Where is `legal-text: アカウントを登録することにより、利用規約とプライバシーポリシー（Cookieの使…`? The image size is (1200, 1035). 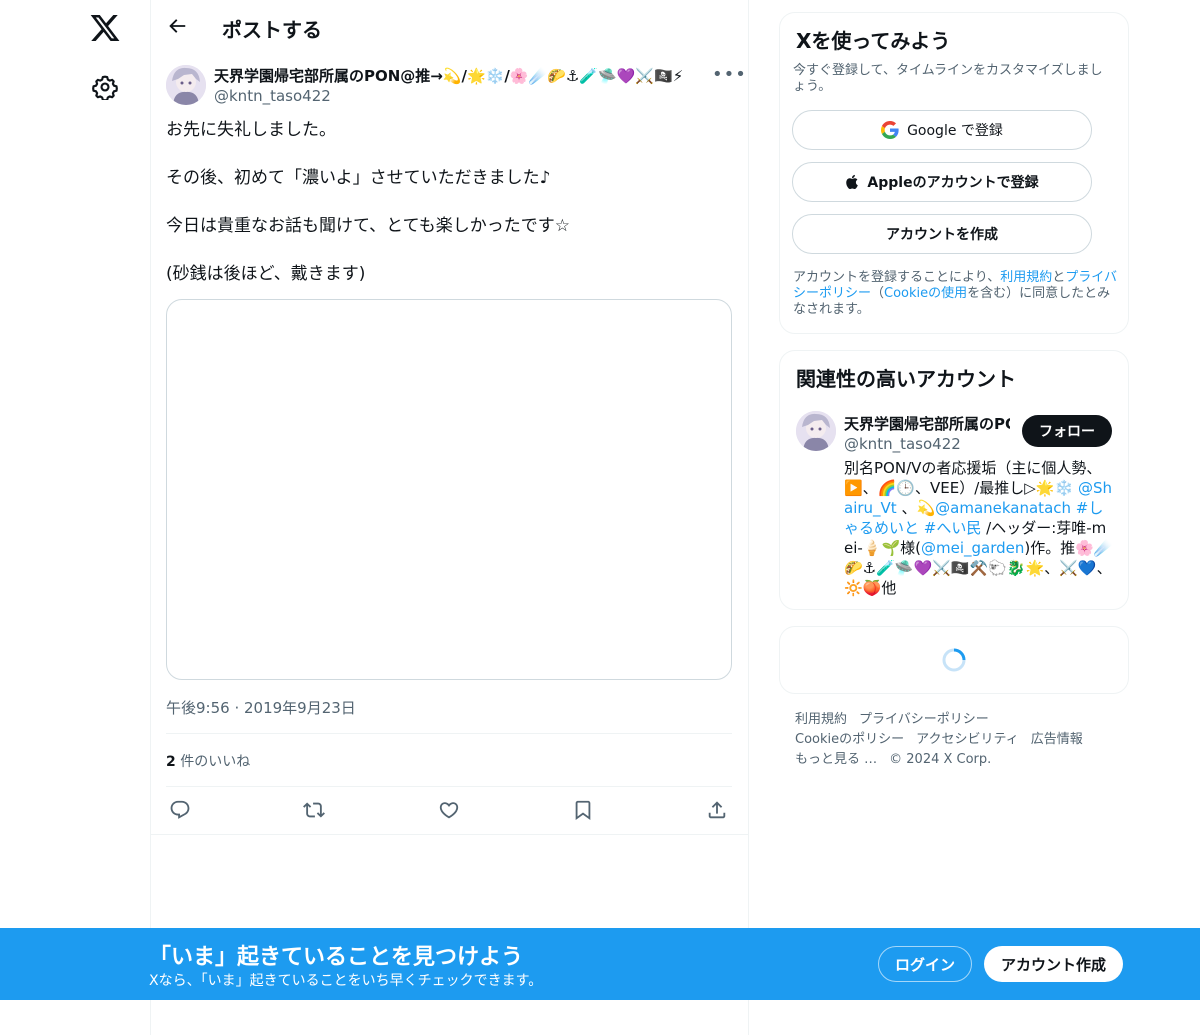
legal-text: アカウントを登録することにより、利用規約とプライバシーポリシー（Cookieの使… is located at coordinates (955, 294).